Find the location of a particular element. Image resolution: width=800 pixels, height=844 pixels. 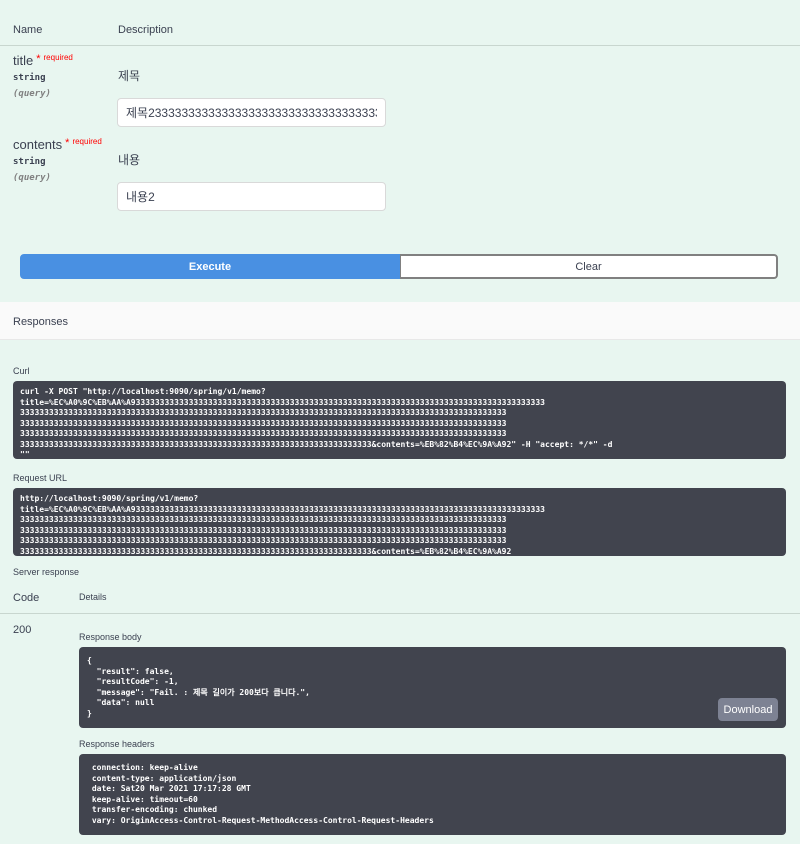

parameters-table-header: Name Description is located at coordinates (400, 23).